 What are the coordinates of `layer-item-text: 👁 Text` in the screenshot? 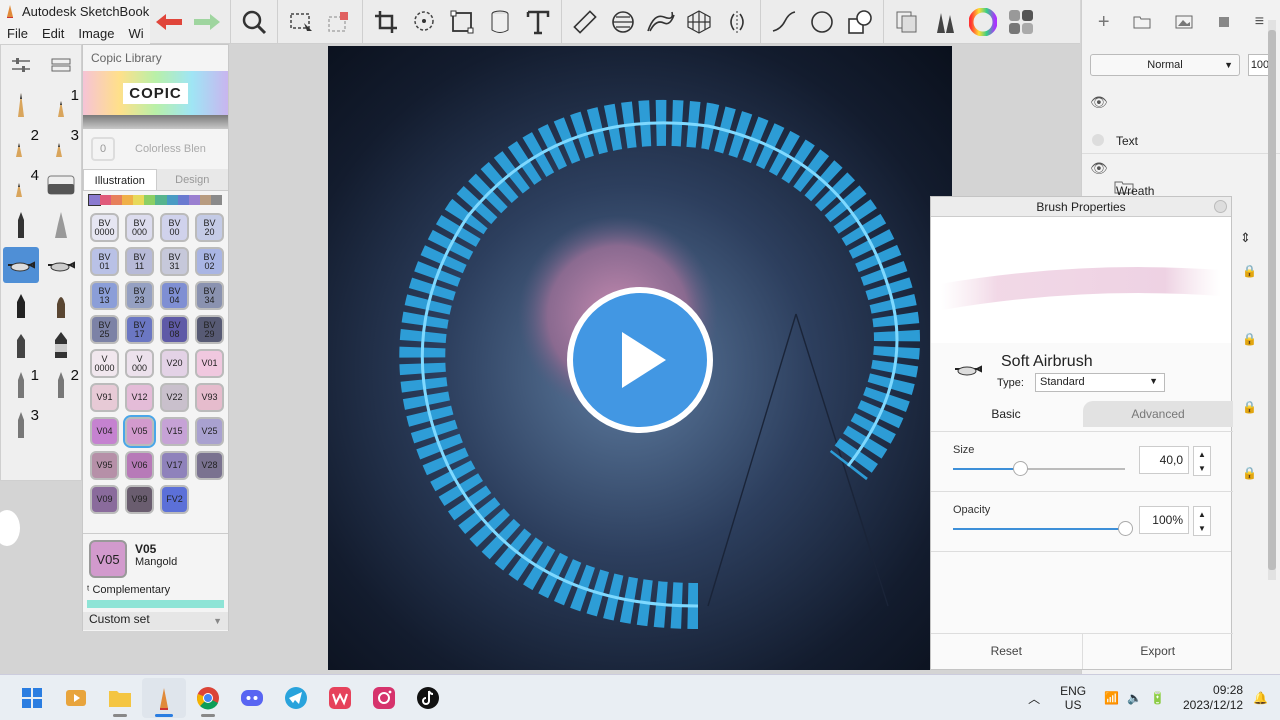 It's located at (1181, 123).